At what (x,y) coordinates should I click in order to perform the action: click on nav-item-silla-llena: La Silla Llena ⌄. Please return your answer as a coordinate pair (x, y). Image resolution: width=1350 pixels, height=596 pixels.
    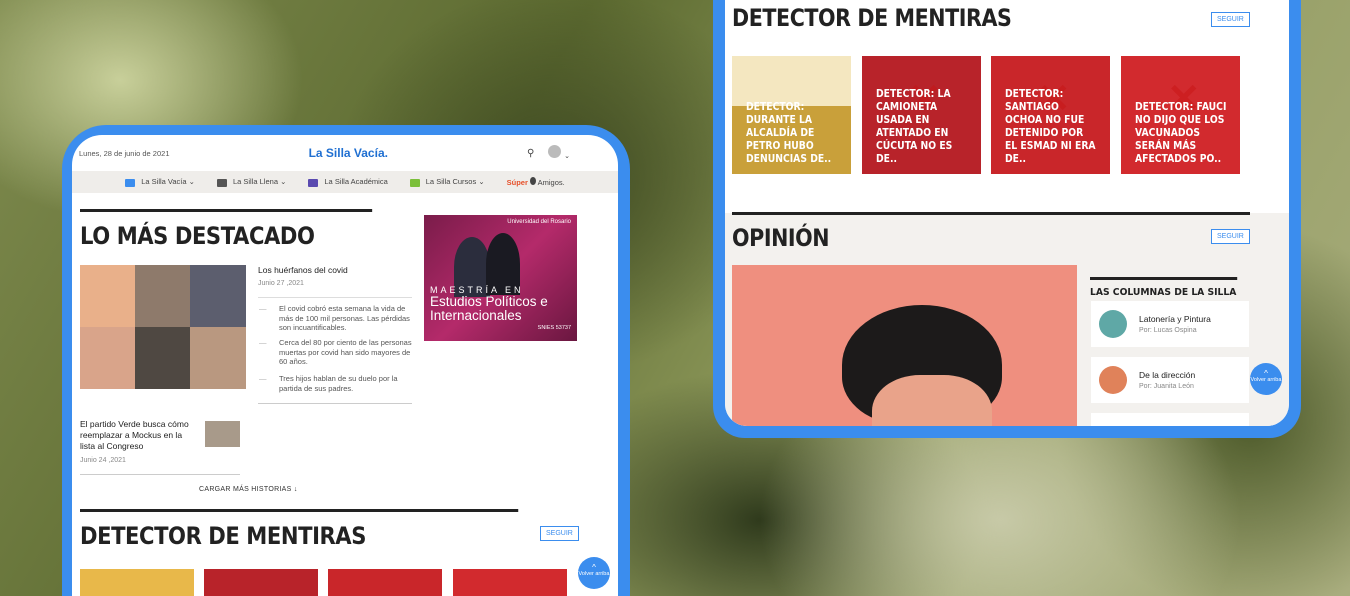
    Looking at the image, I should click on (251, 182).